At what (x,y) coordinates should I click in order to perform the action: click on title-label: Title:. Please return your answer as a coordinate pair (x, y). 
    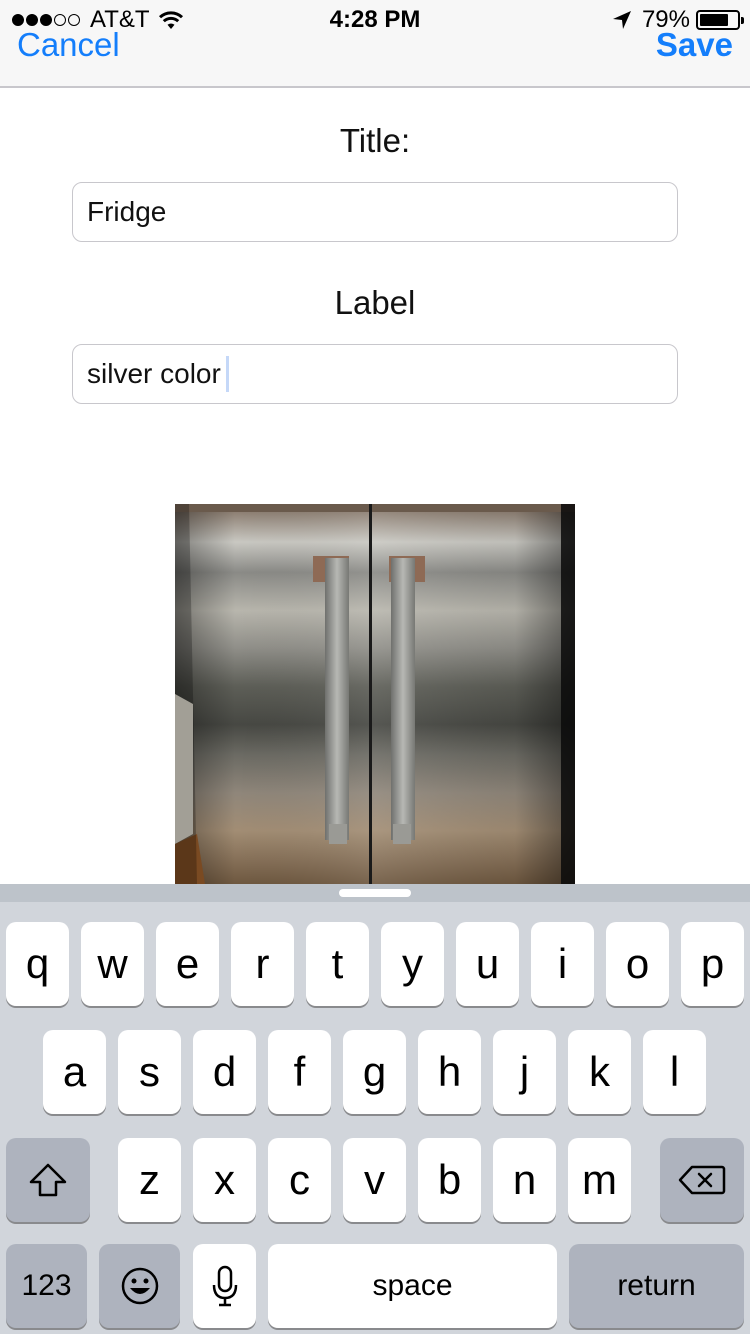
    Looking at the image, I should click on (375, 140).